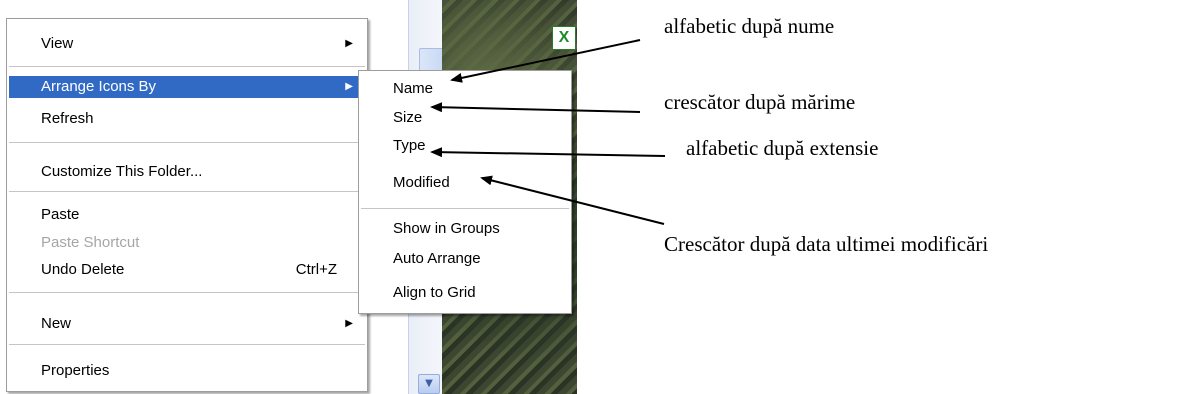  What do you see at coordinates (548, 152) in the screenshot?
I see `arrow-to-type` at bounding box center [548, 152].